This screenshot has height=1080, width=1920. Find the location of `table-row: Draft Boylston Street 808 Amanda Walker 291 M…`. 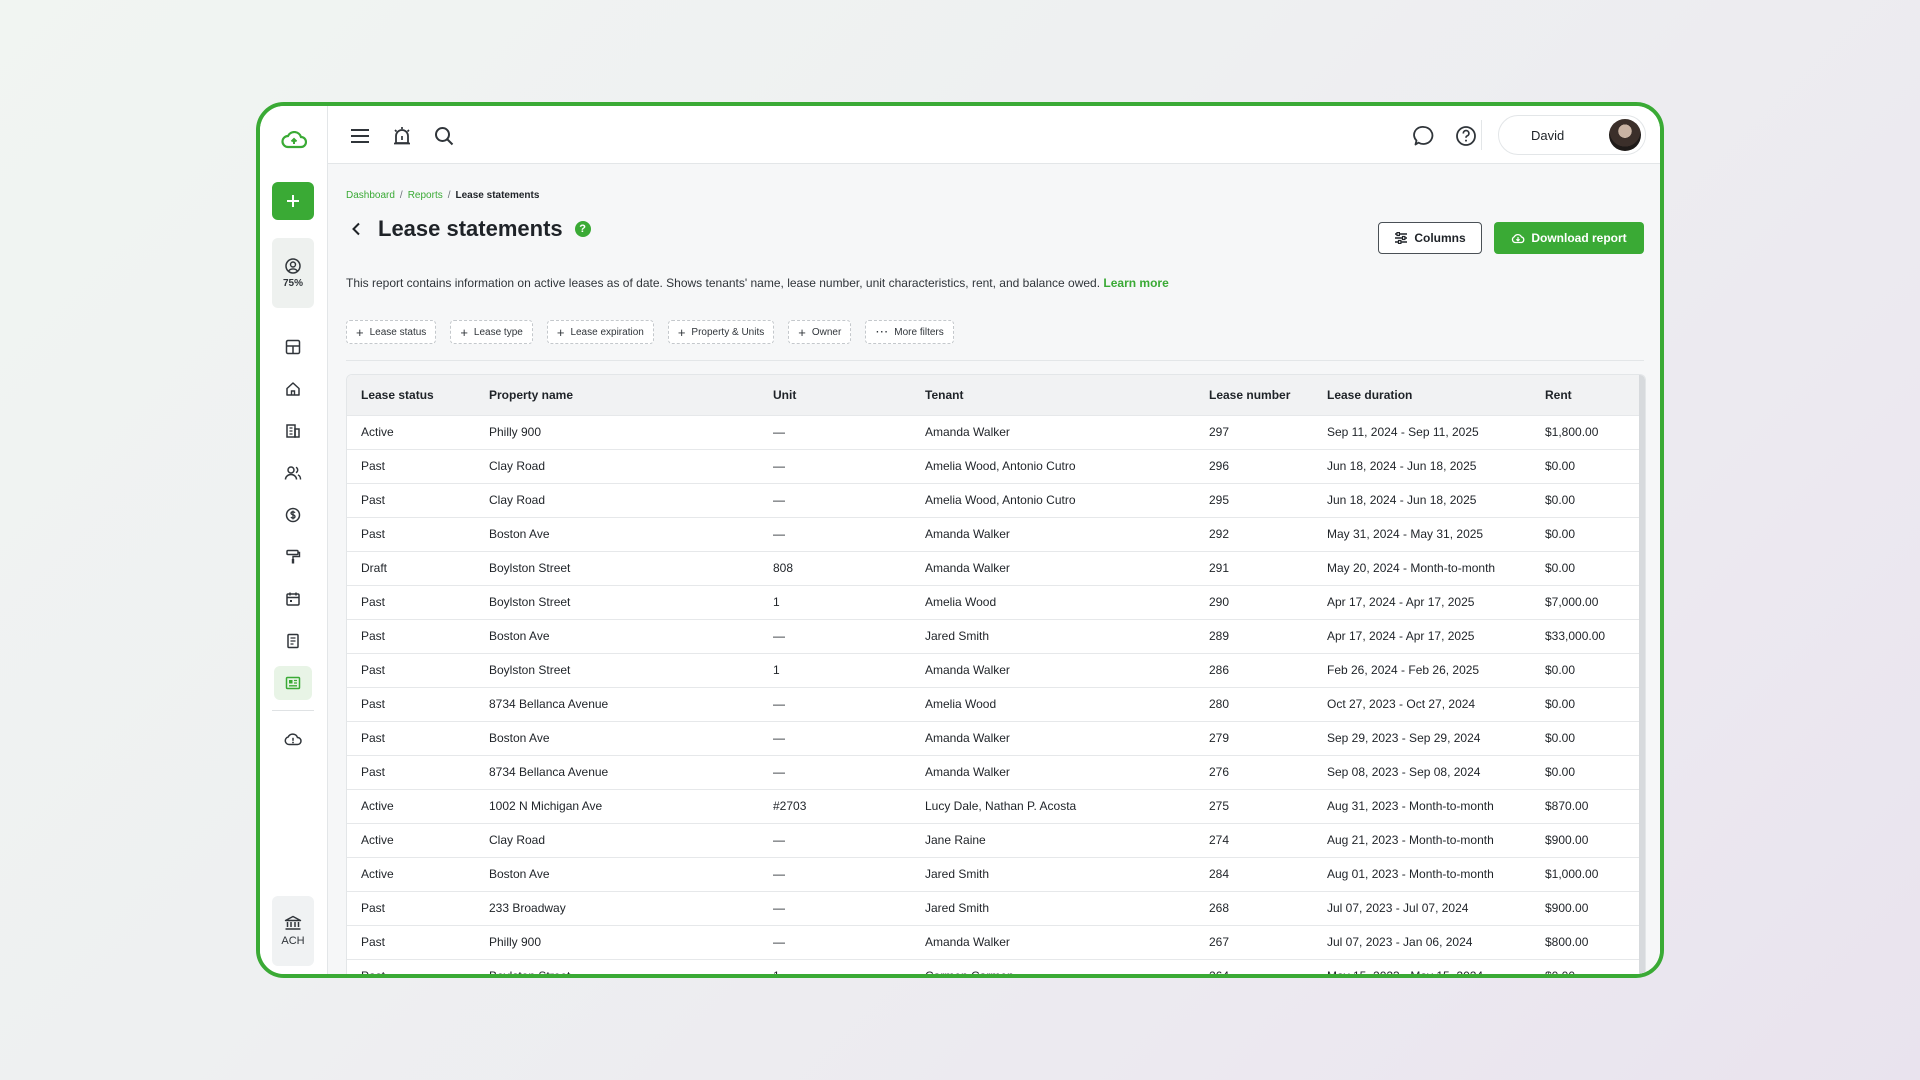

table-row: Draft Boylston Street 808 Amanda Walker 291 M… is located at coordinates (996, 568).